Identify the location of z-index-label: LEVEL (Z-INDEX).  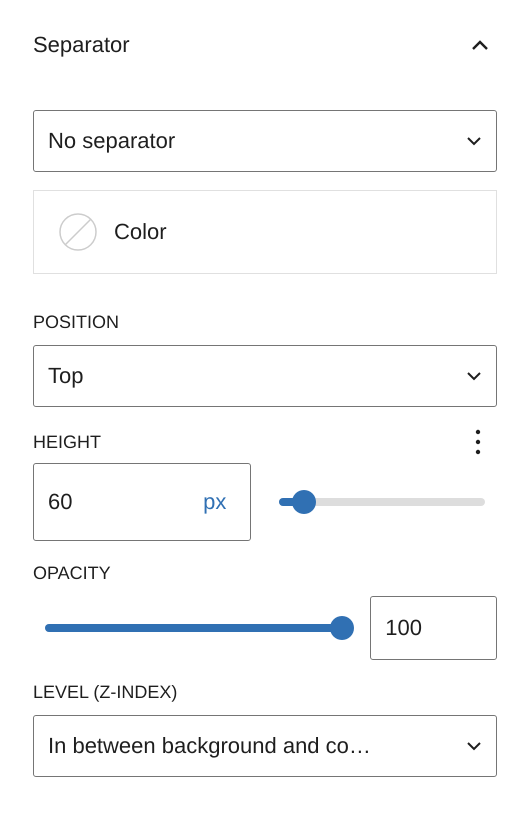
(105, 692).